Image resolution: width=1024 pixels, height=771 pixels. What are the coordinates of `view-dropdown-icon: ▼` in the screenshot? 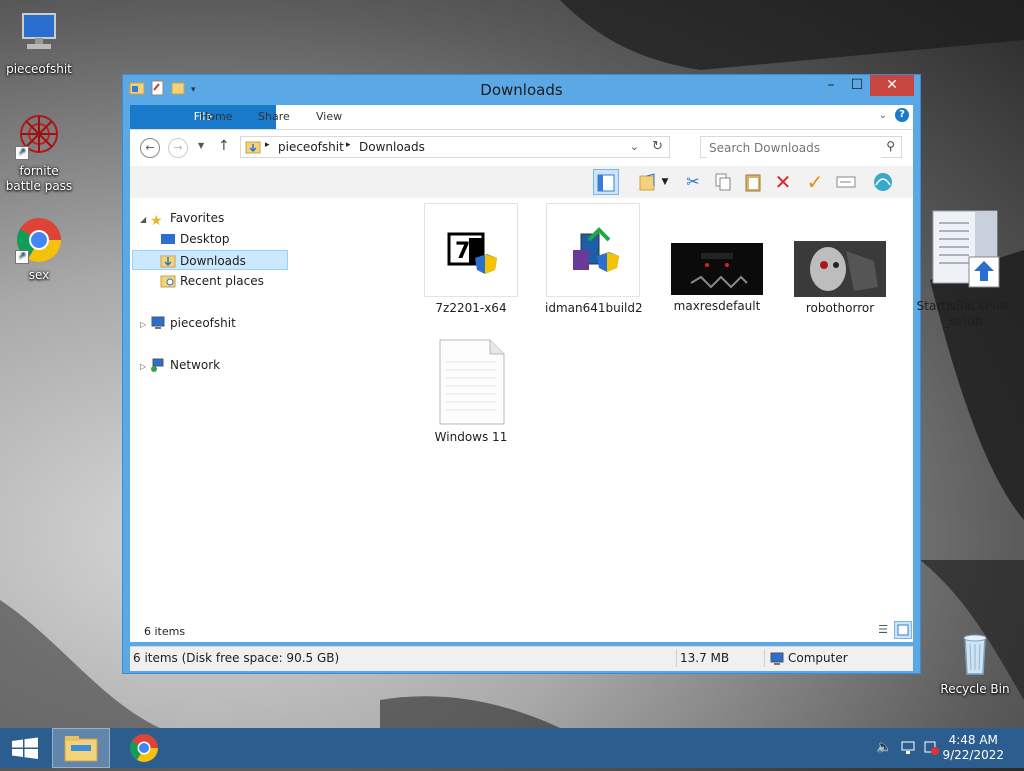 It's located at (665, 182).